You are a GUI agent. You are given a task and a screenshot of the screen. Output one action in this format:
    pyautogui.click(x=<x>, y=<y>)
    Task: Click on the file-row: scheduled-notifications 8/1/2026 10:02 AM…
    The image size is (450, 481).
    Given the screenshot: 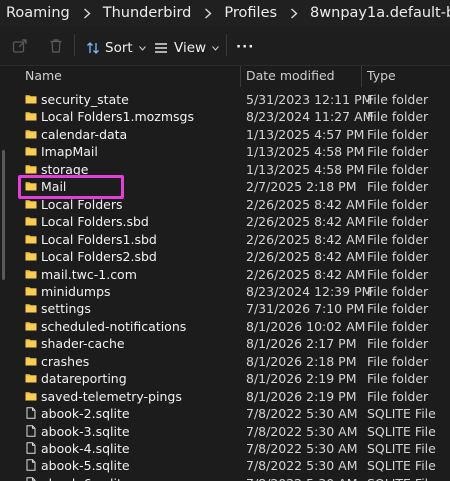 What is the action you would take?
    pyautogui.click(x=225, y=327)
    